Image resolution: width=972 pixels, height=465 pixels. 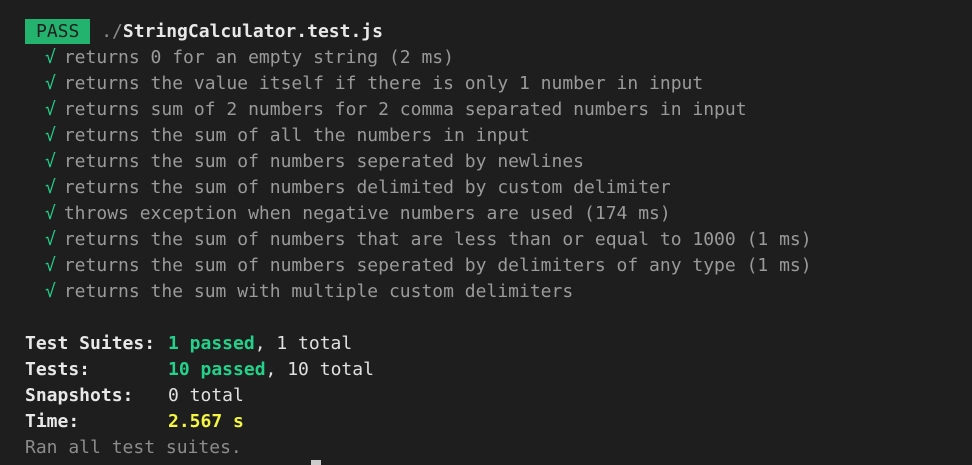 I want to click on pass-badge: PASS, so click(x=58, y=31).